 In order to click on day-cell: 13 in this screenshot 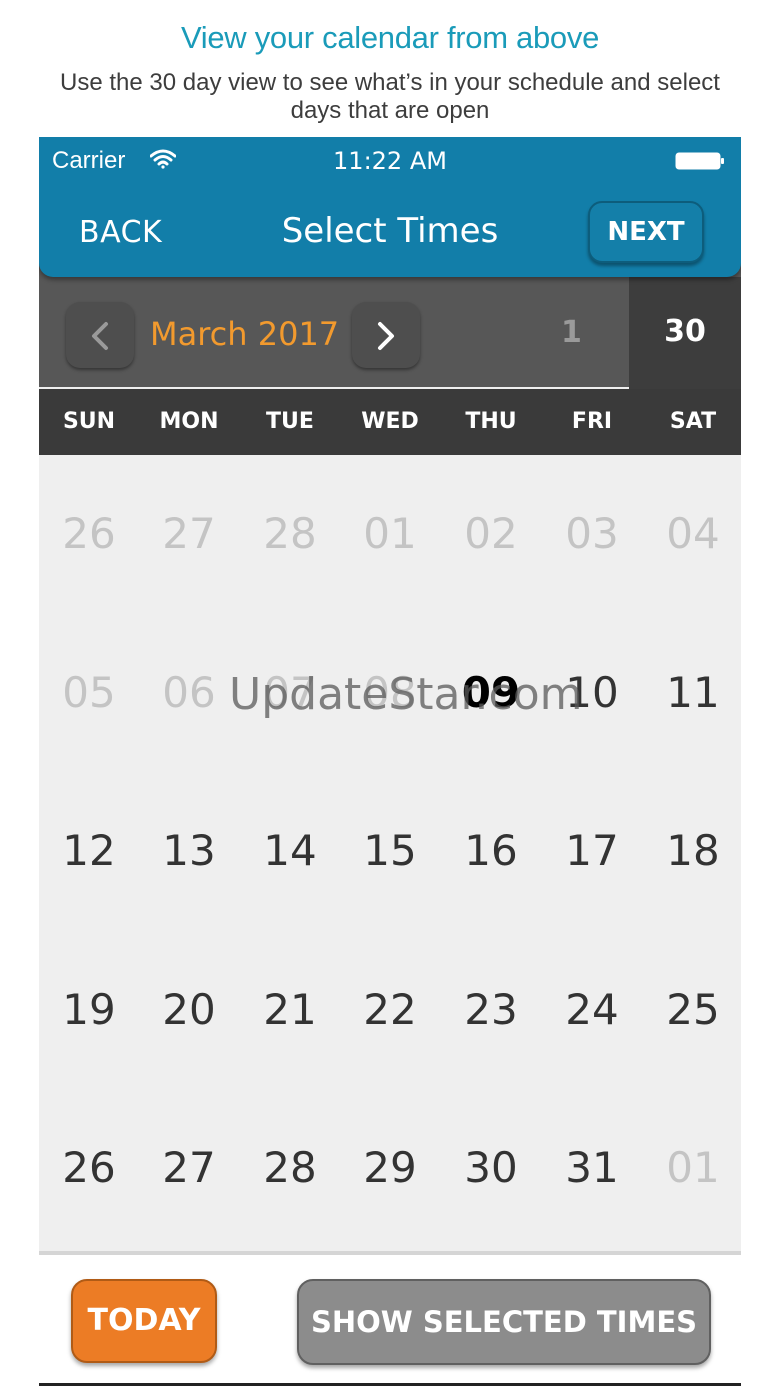, I will do `click(189, 850)`.